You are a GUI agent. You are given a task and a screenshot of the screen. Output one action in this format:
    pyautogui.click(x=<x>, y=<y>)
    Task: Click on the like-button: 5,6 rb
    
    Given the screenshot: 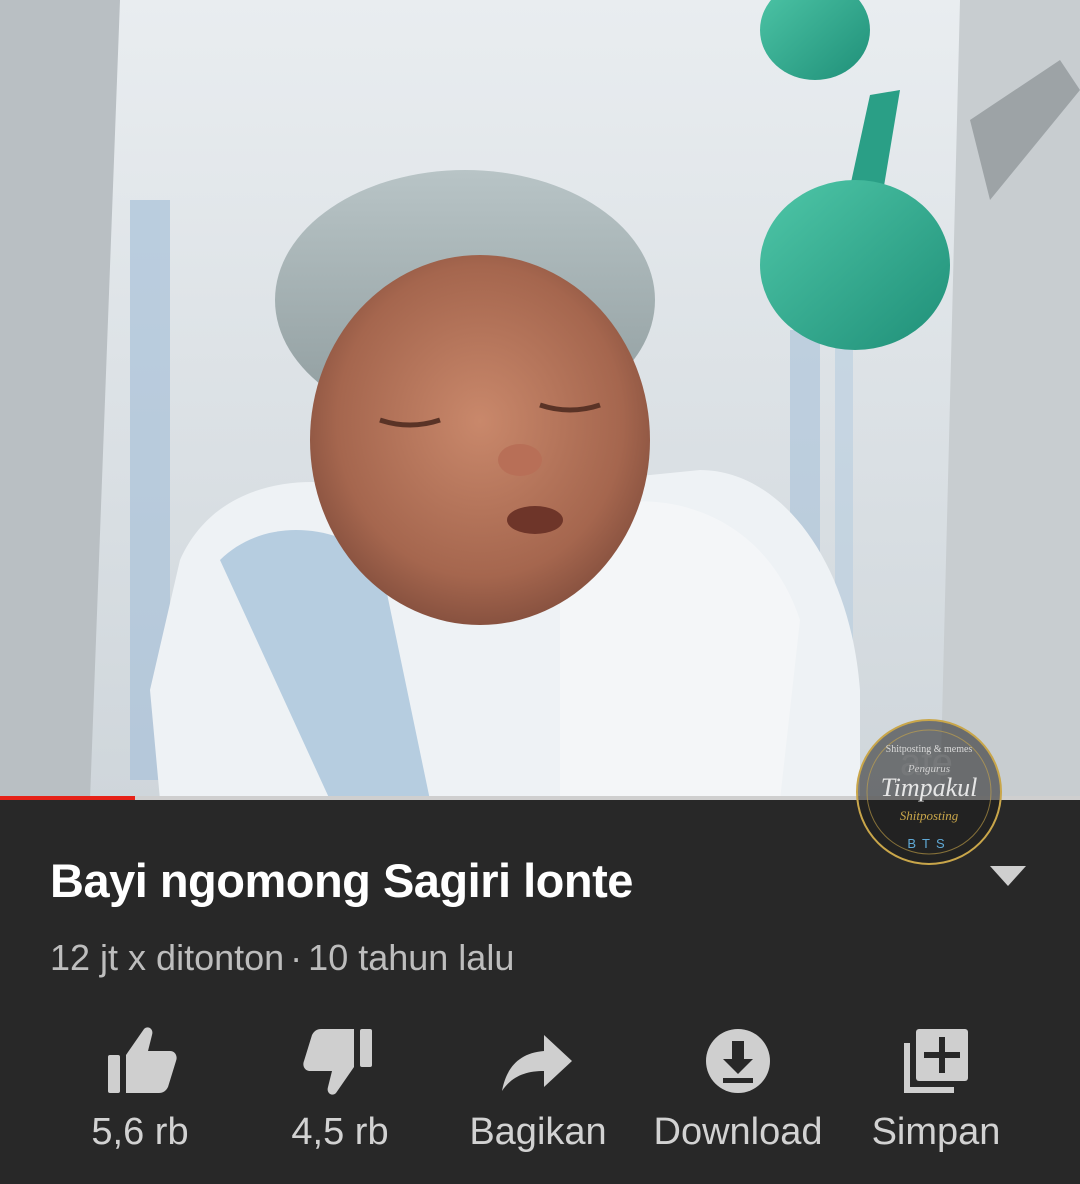 What is the action you would take?
    pyautogui.click(x=140, y=1090)
    